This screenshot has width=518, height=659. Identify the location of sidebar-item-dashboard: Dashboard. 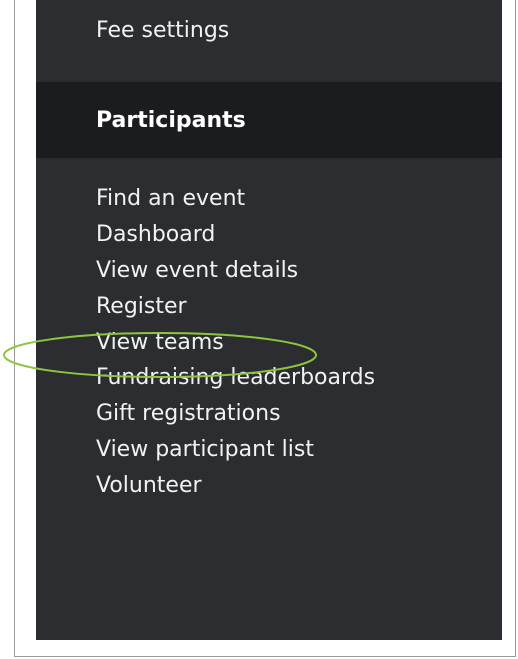
(235, 238).